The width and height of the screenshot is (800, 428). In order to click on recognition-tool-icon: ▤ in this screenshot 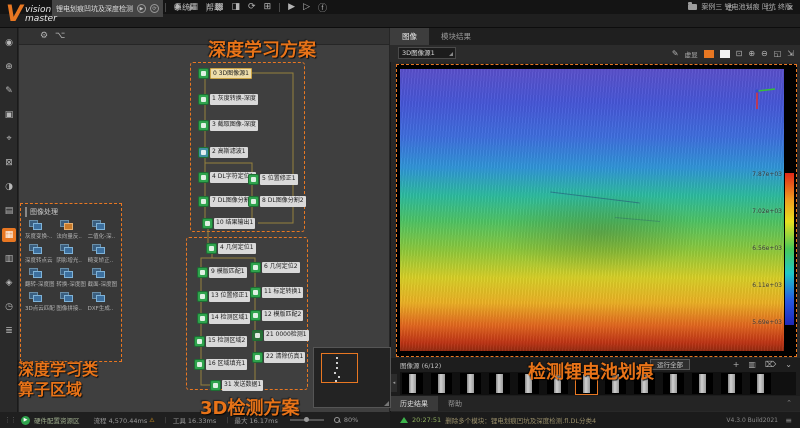, I will do `click(9, 211)`.